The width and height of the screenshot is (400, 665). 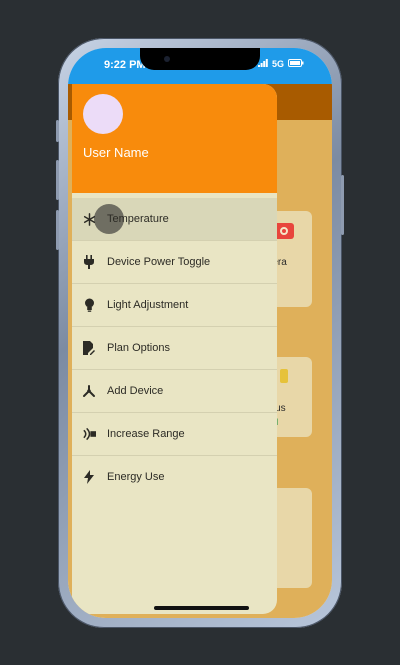 I want to click on menu-label-add-device: Add Device, so click(x=135, y=391).